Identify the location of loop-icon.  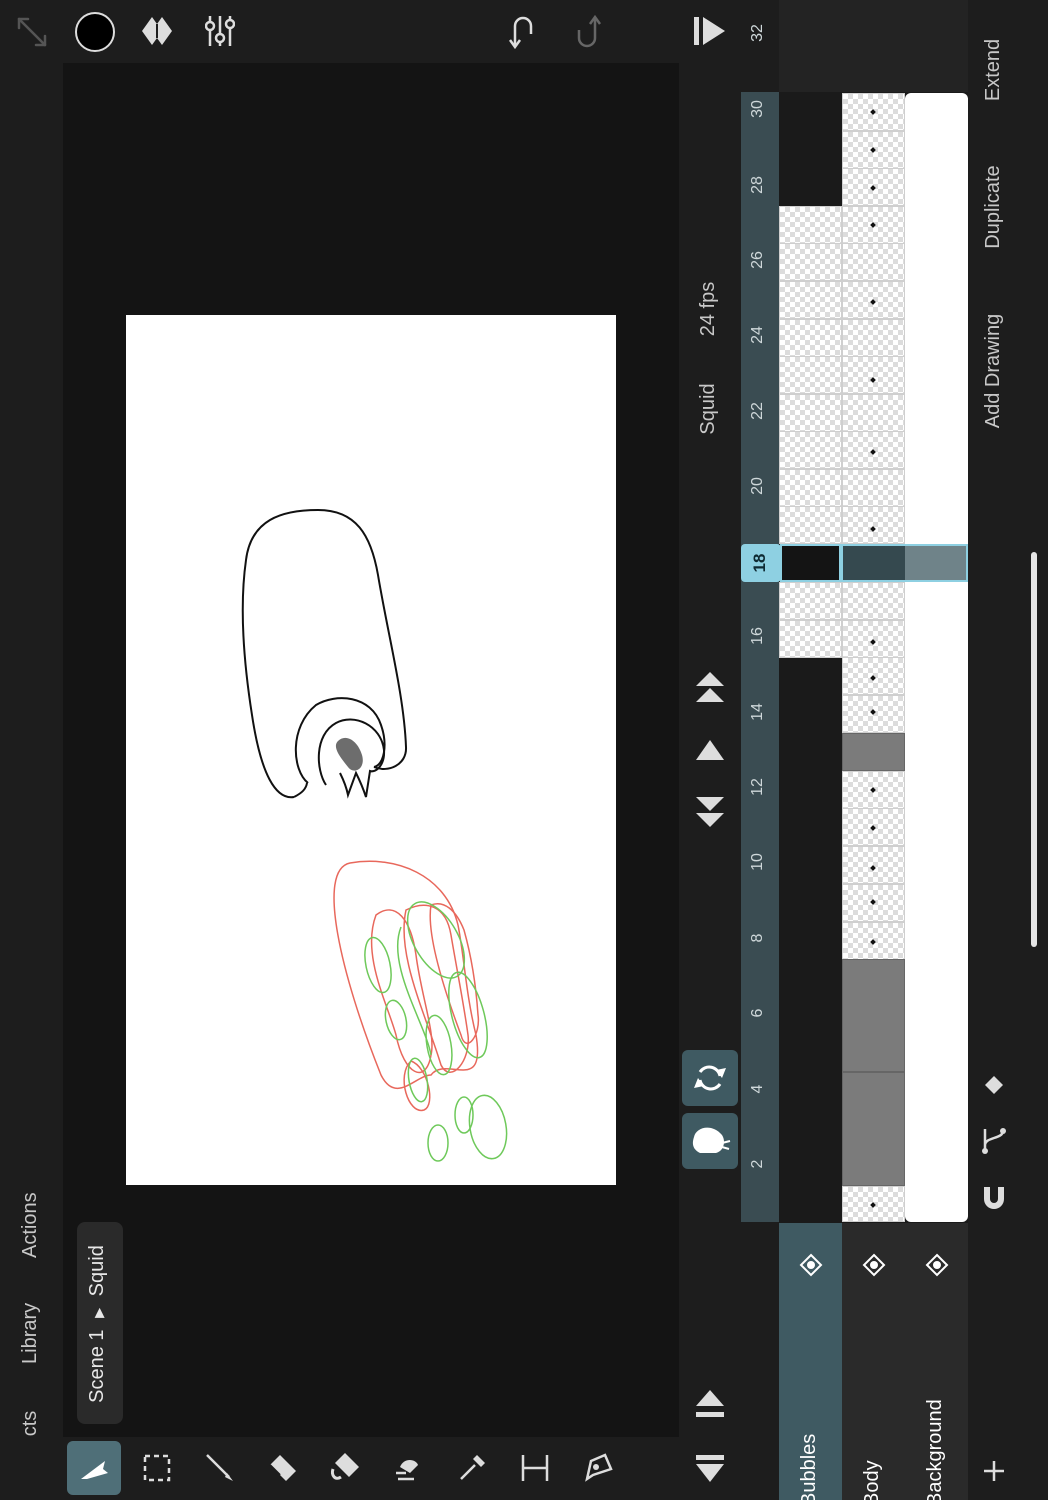
(710, 1078).